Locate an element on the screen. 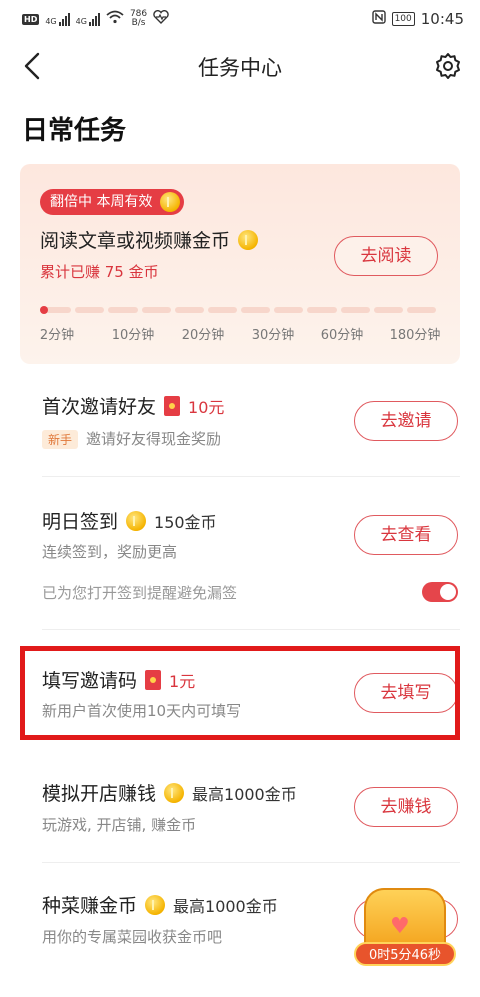 This screenshot has width=480, height=997. nfc-icon is located at coordinates (378, 19).